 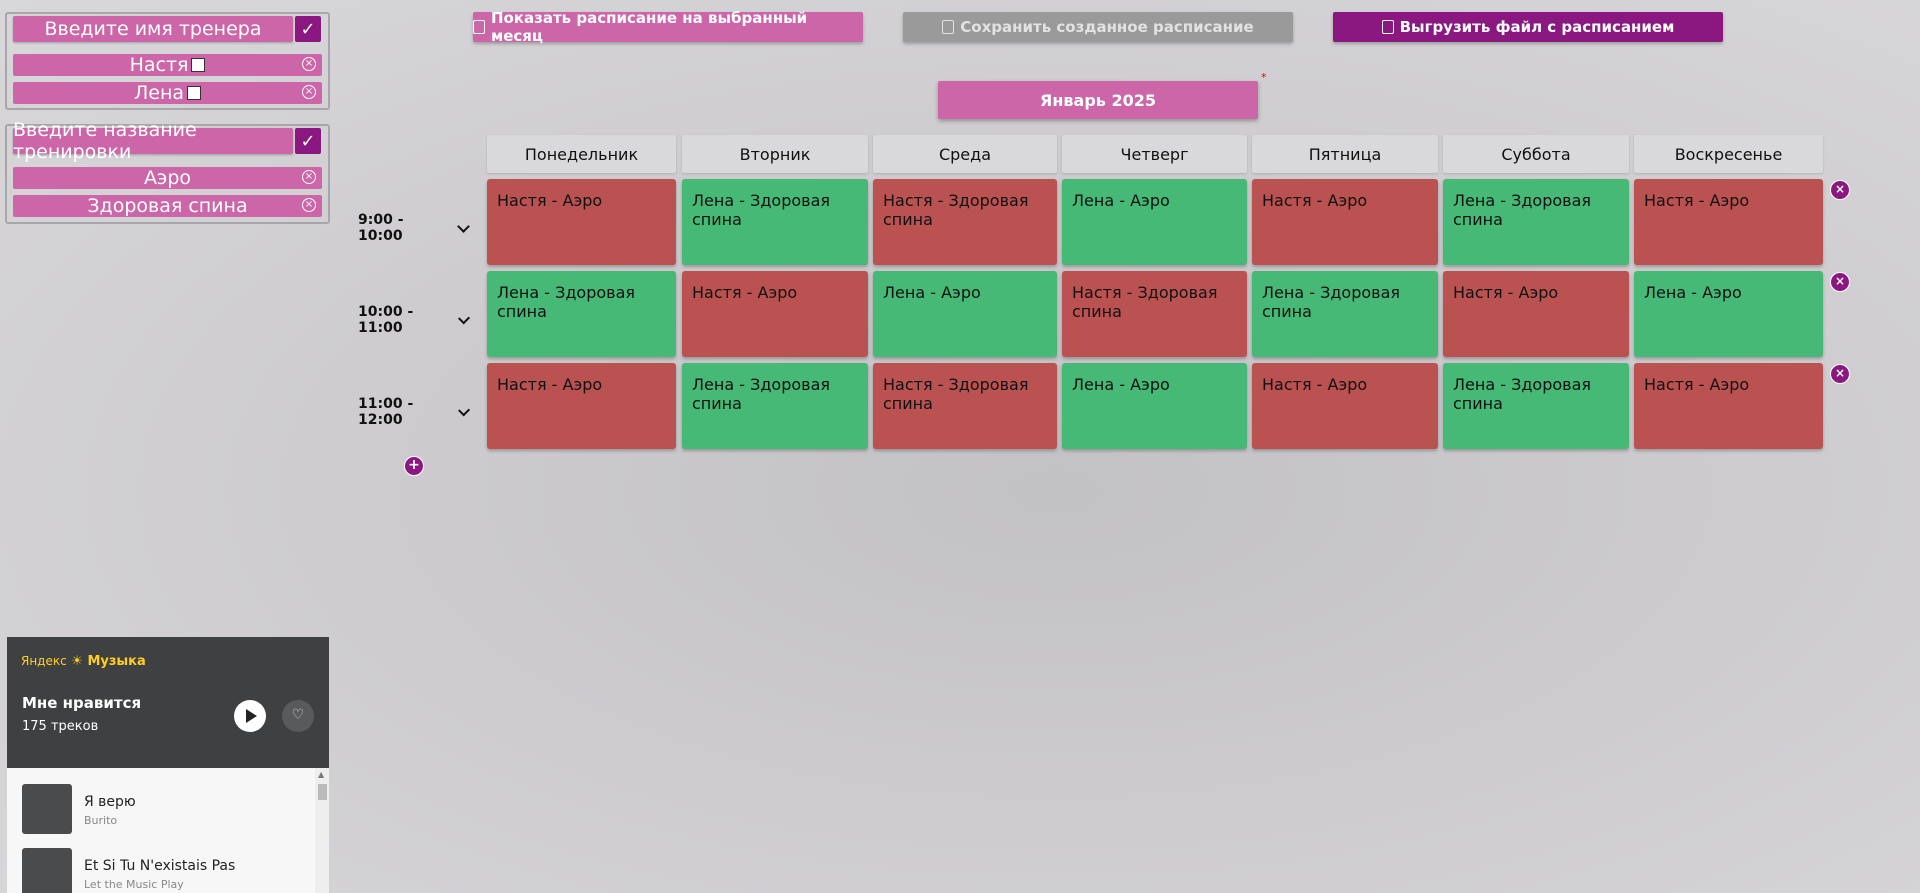 I want to click on playlist-title: Мне нравится, so click(x=81, y=703).